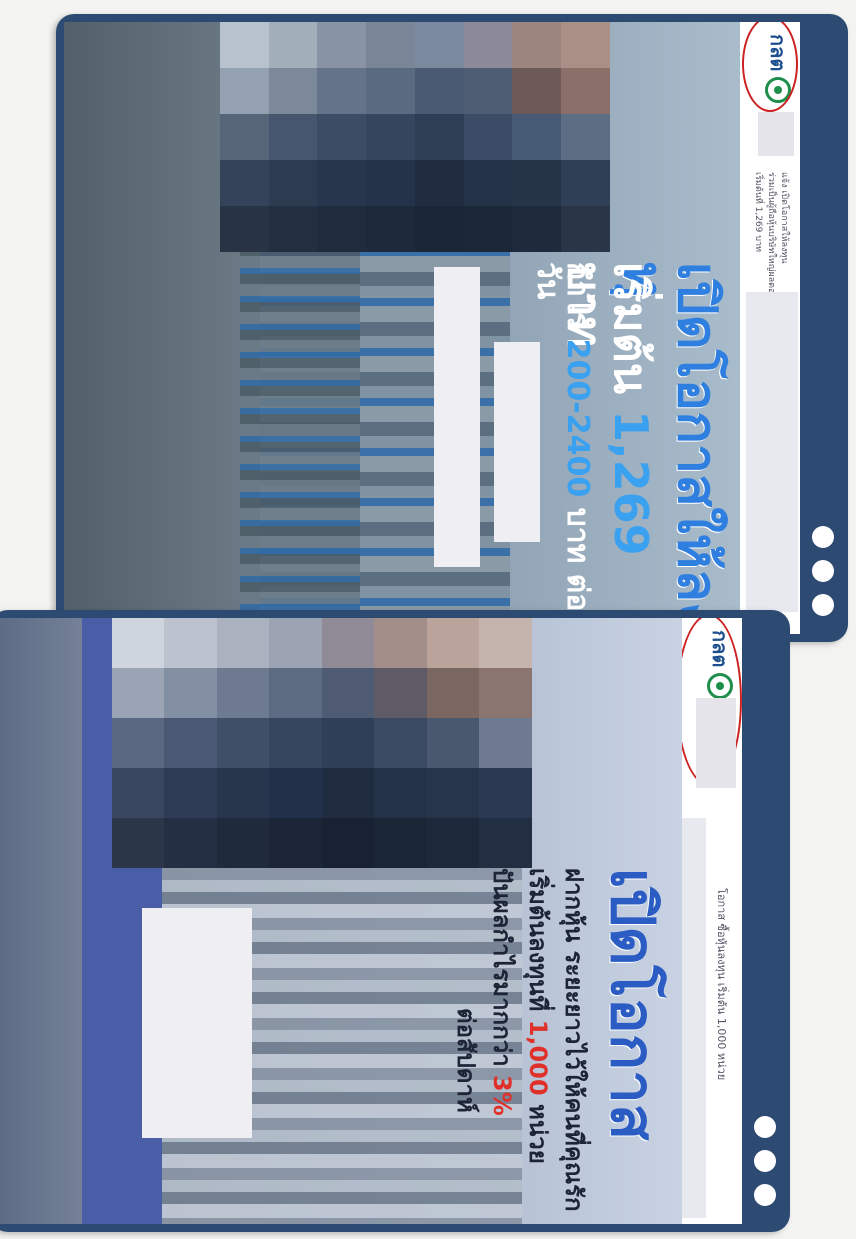 Image resolution: width=856 pixels, height=1239 pixels. What do you see at coordinates (577, 418) in the screenshot?
I see `profit-range: 200-2400` at bounding box center [577, 418].